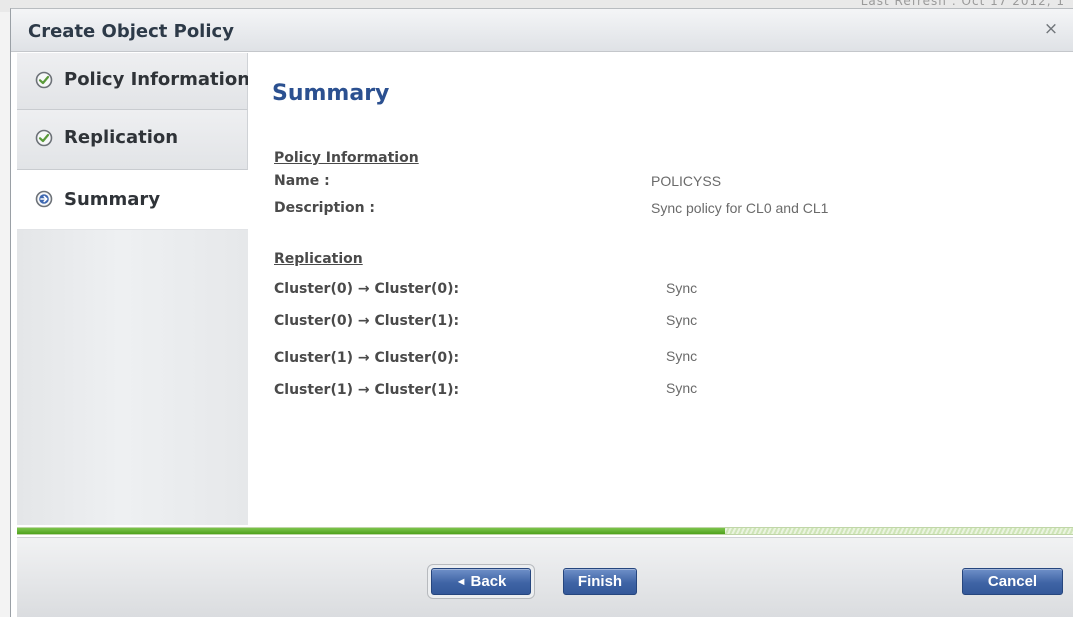  What do you see at coordinates (157, 79) in the screenshot?
I see `sidebar-item-label: Policy Information` at bounding box center [157, 79].